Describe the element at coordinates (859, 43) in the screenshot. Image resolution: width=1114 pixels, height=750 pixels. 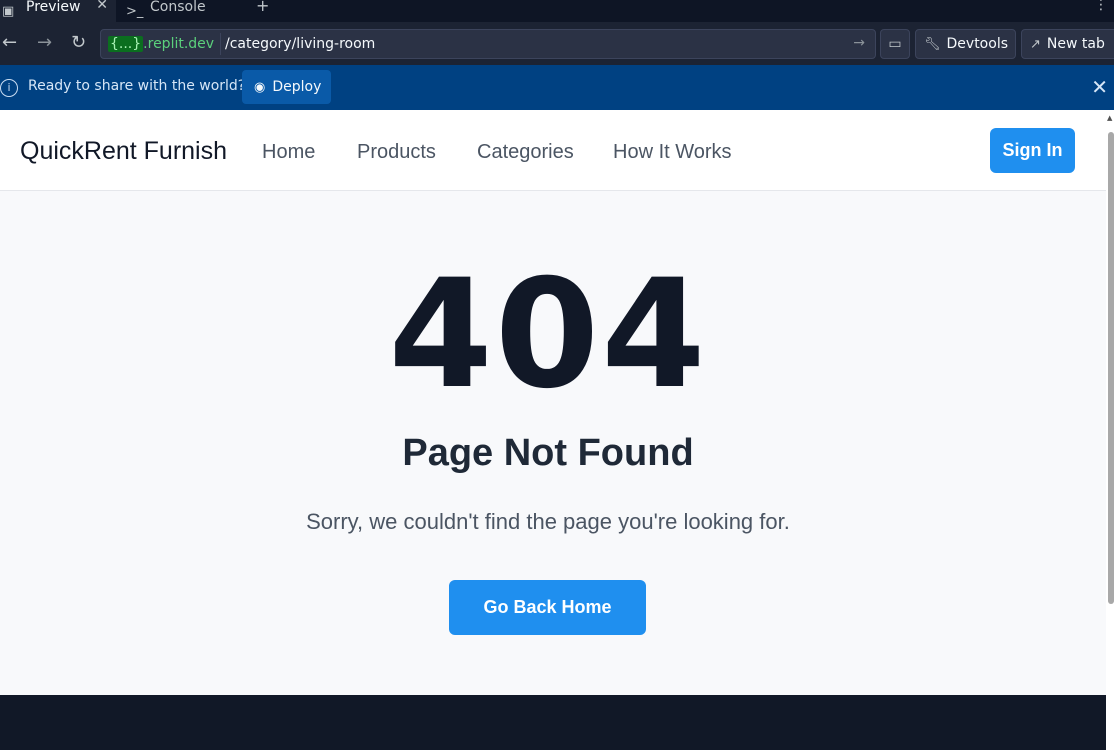
I see `go-arrow-icon: →` at that location.